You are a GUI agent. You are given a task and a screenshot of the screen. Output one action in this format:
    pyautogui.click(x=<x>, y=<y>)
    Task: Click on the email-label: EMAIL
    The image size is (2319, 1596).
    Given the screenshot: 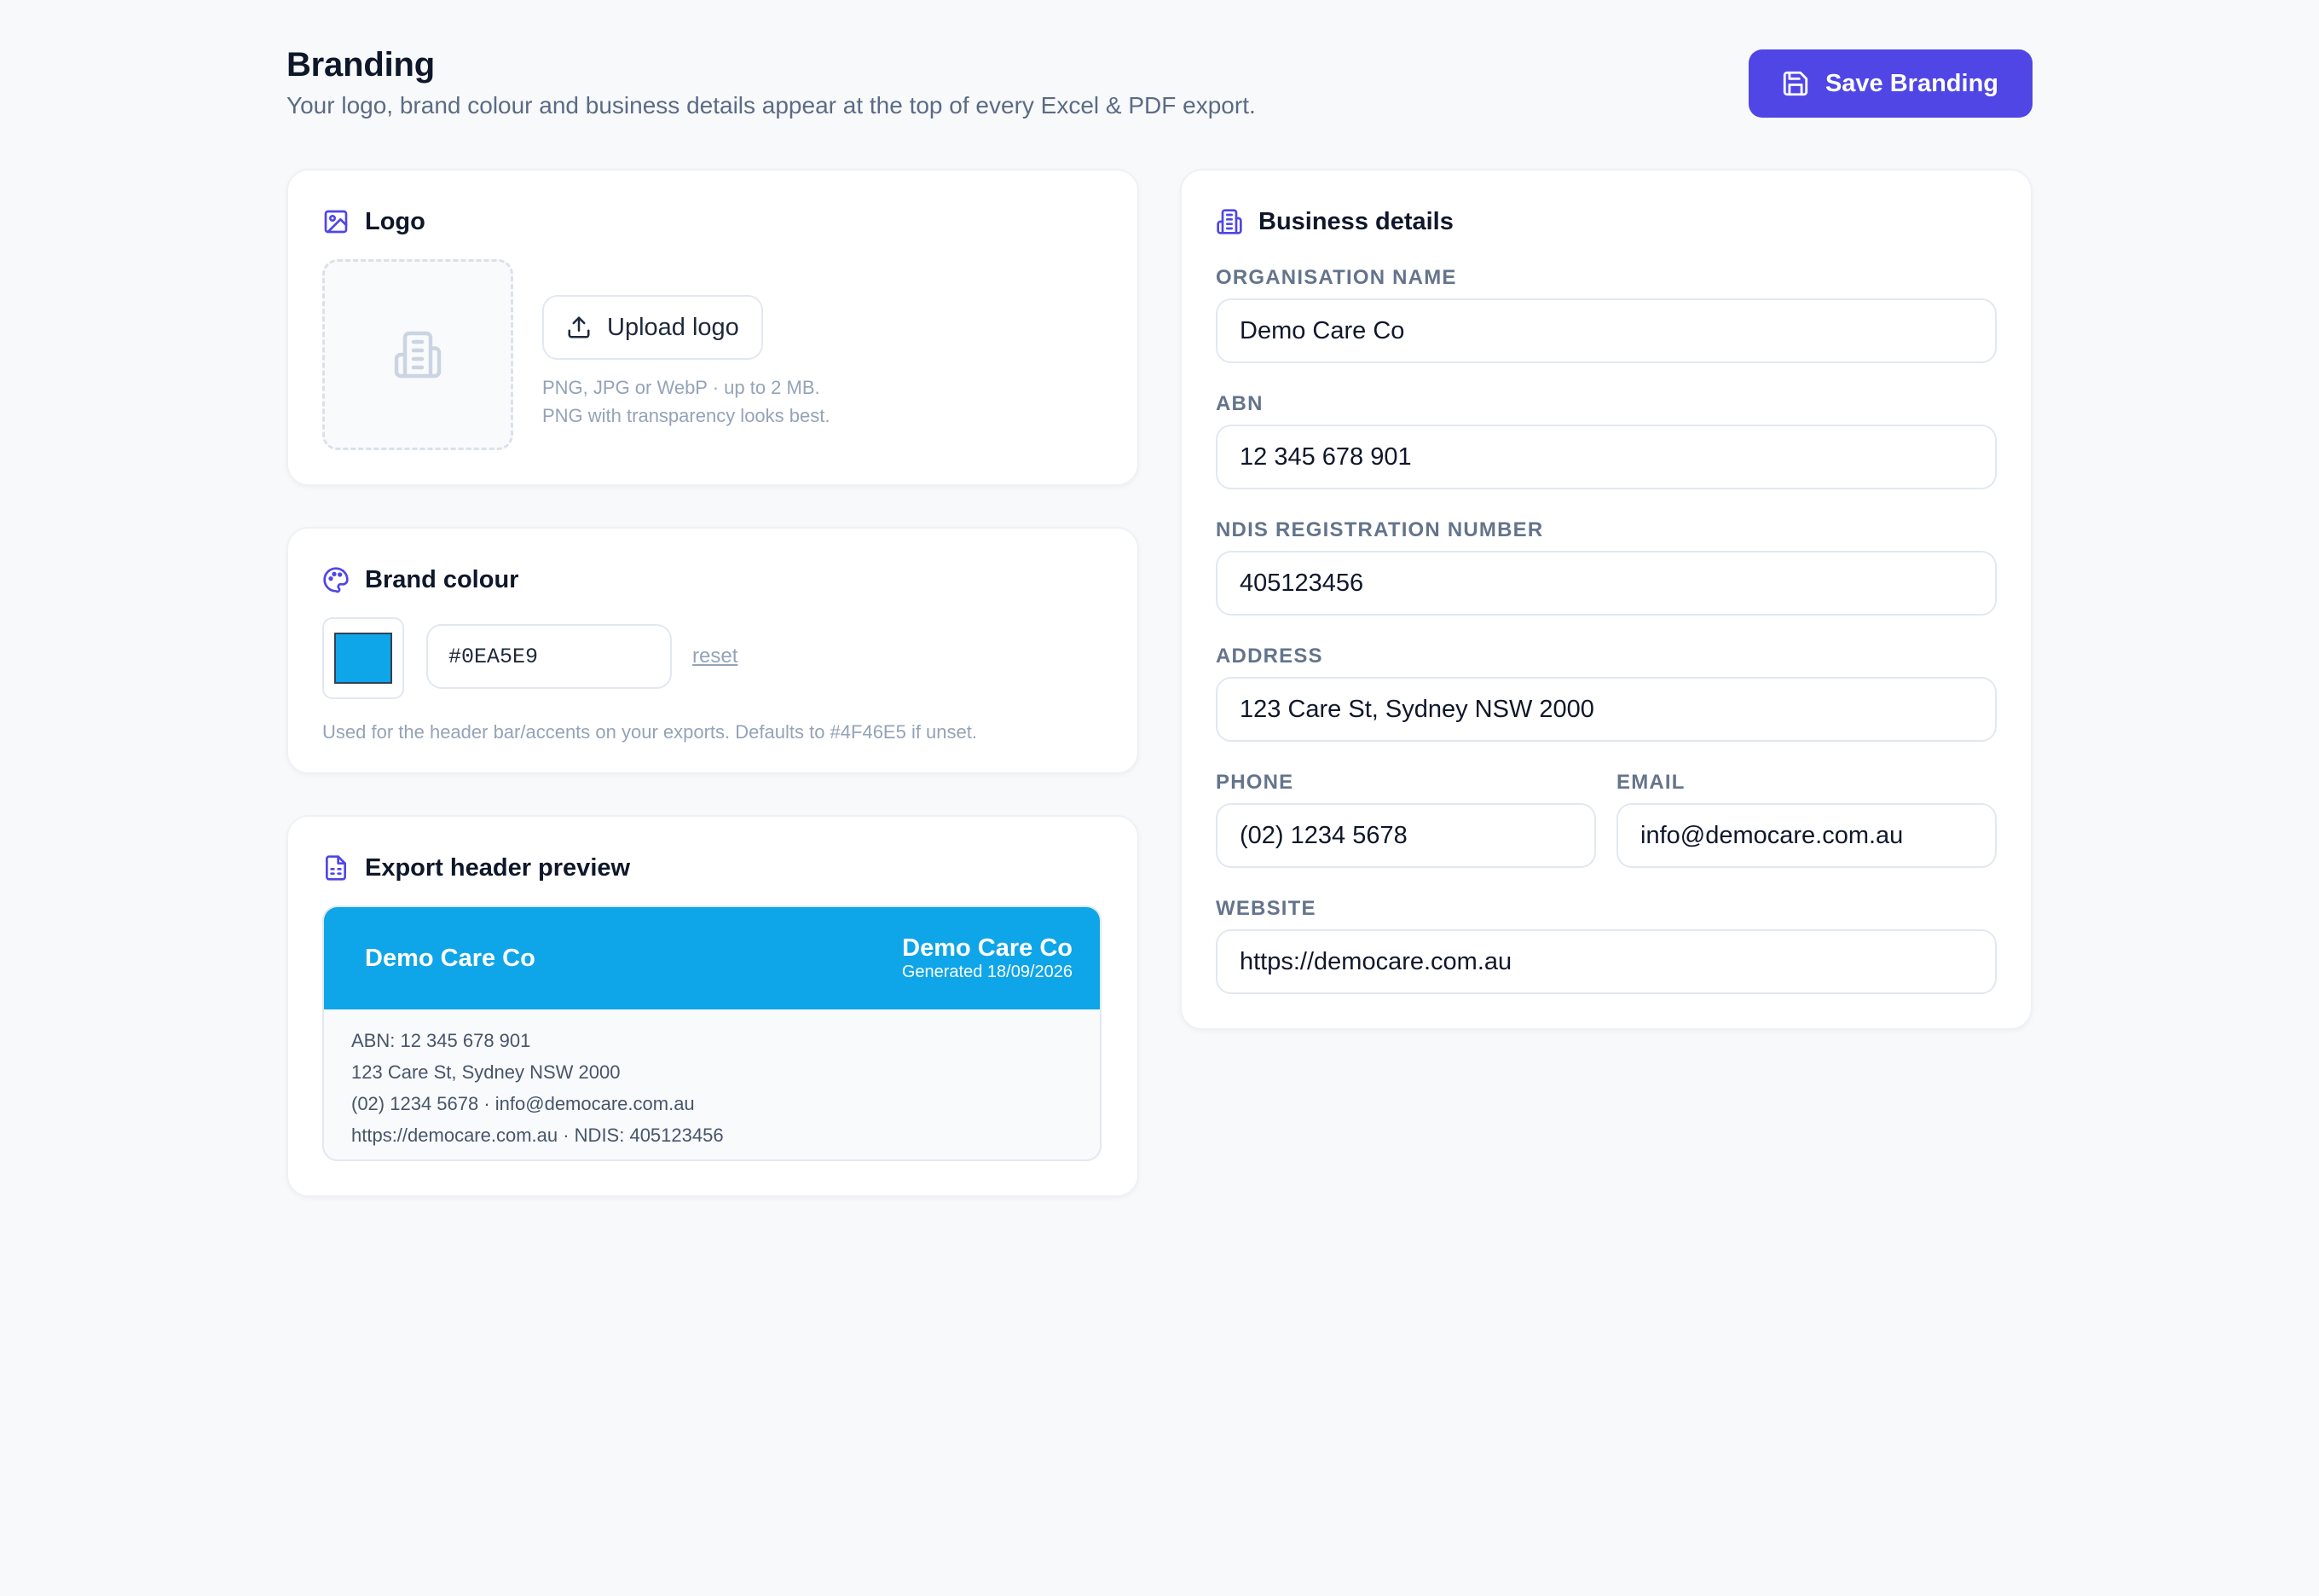 What is the action you would take?
    pyautogui.click(x=1651, y=782)
    